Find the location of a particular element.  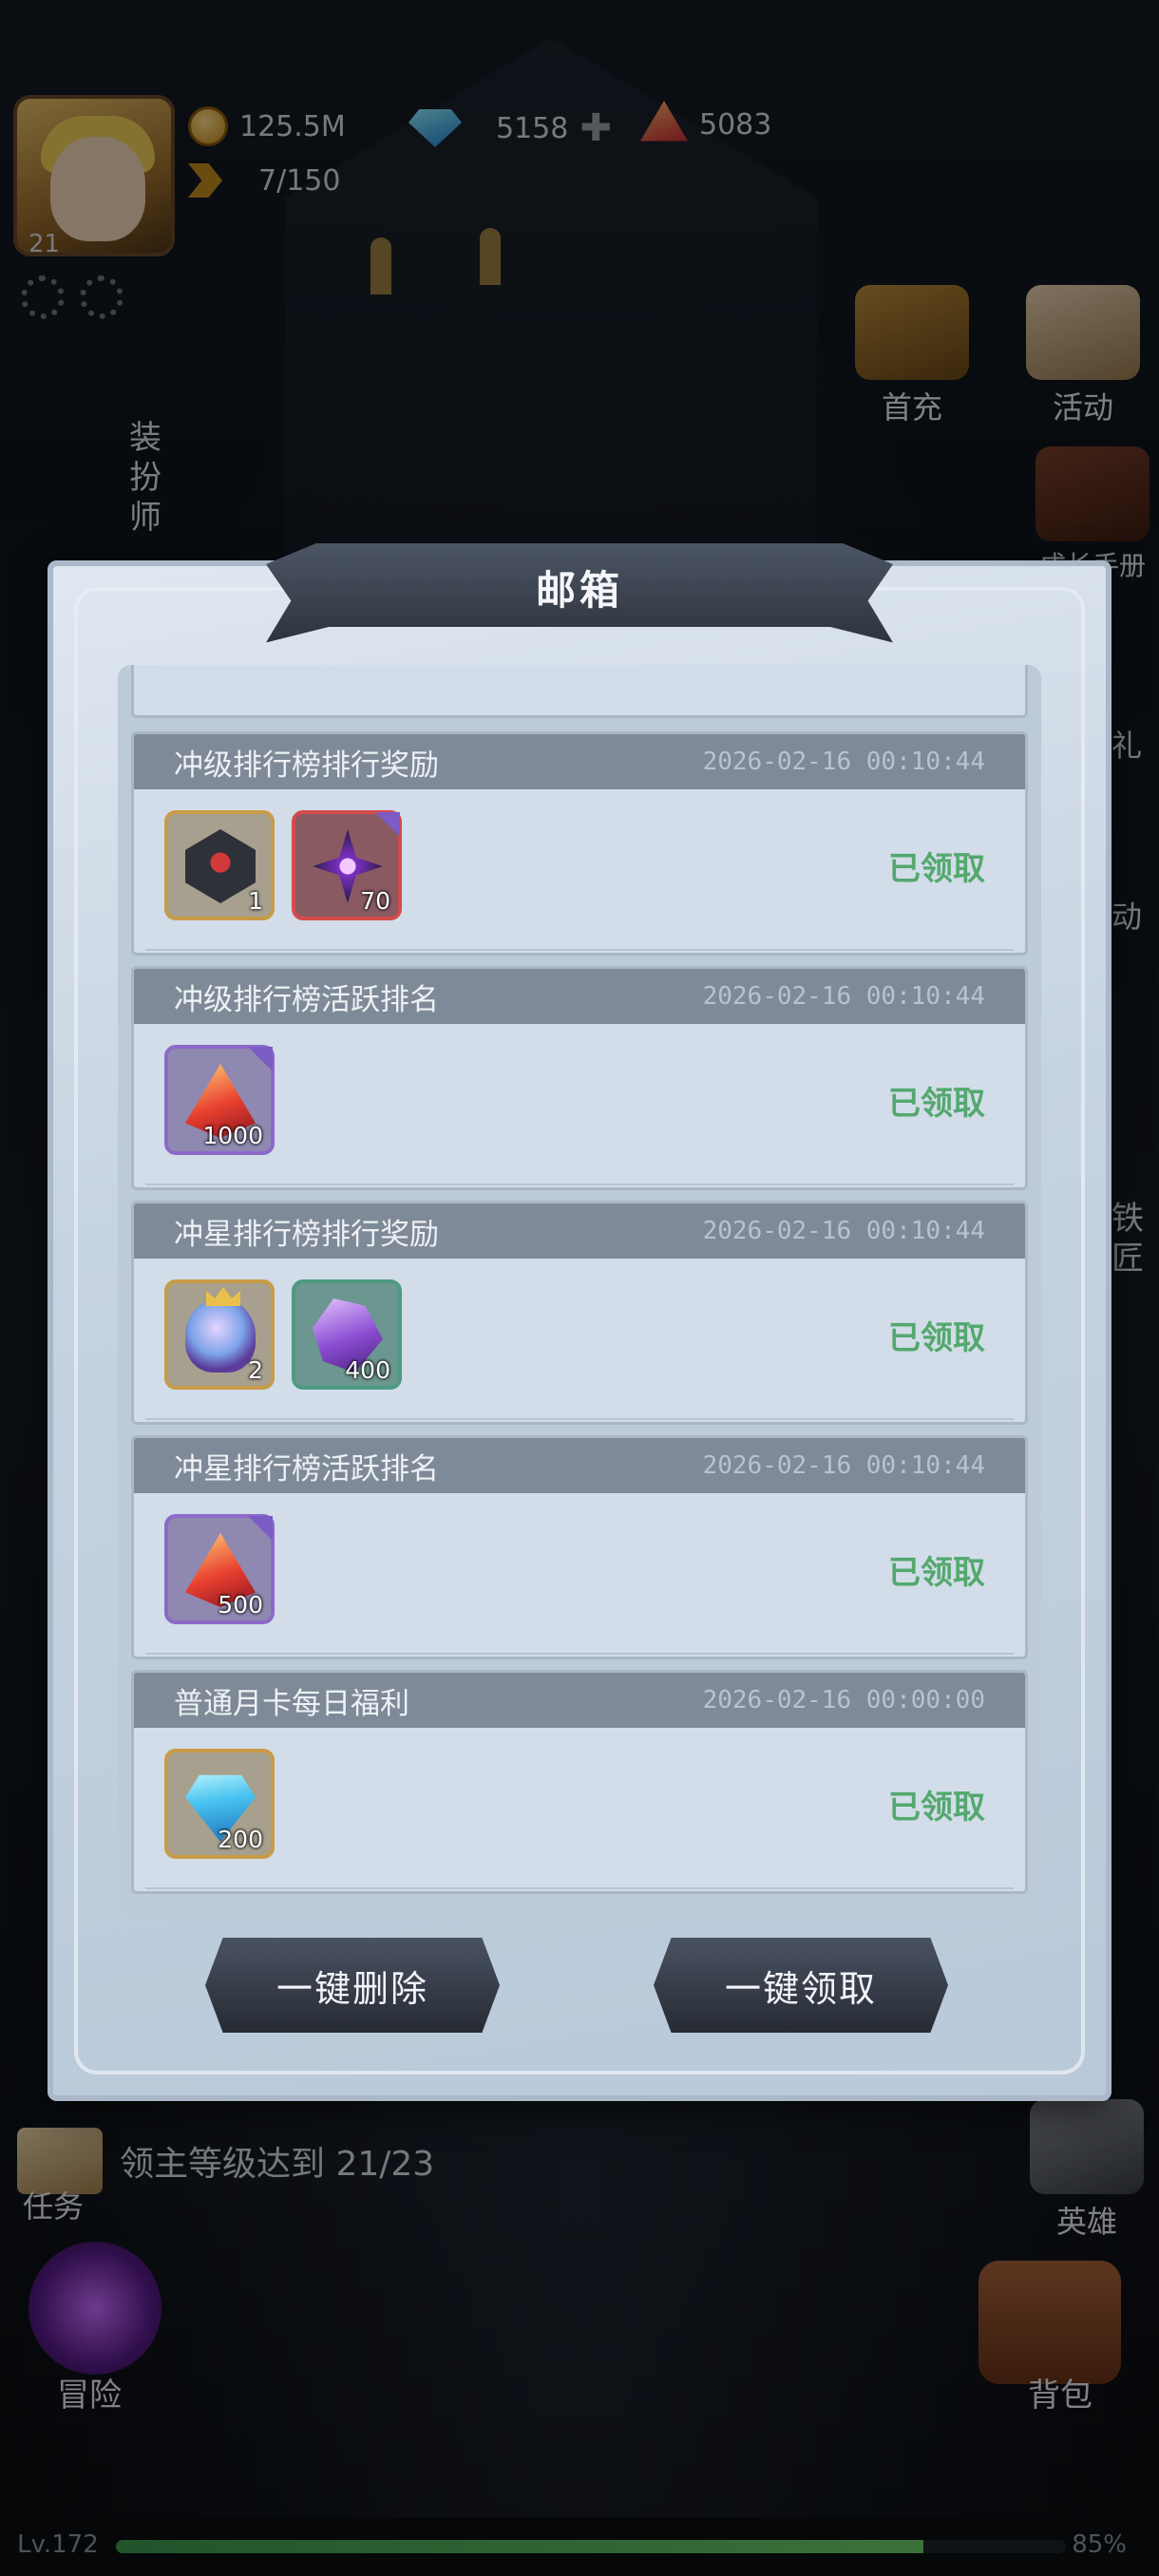

mail-body: 1000 已领取 is located at coordinates (579, 1105).